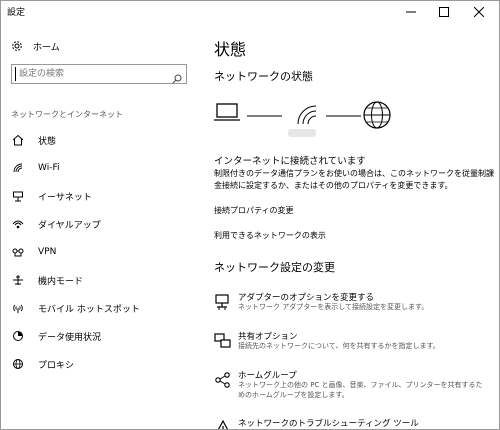 The width and height of the screenshot is (500, 430). I want to click on sidebar-item-data-usage: データ使用状況, so click(100, 336).